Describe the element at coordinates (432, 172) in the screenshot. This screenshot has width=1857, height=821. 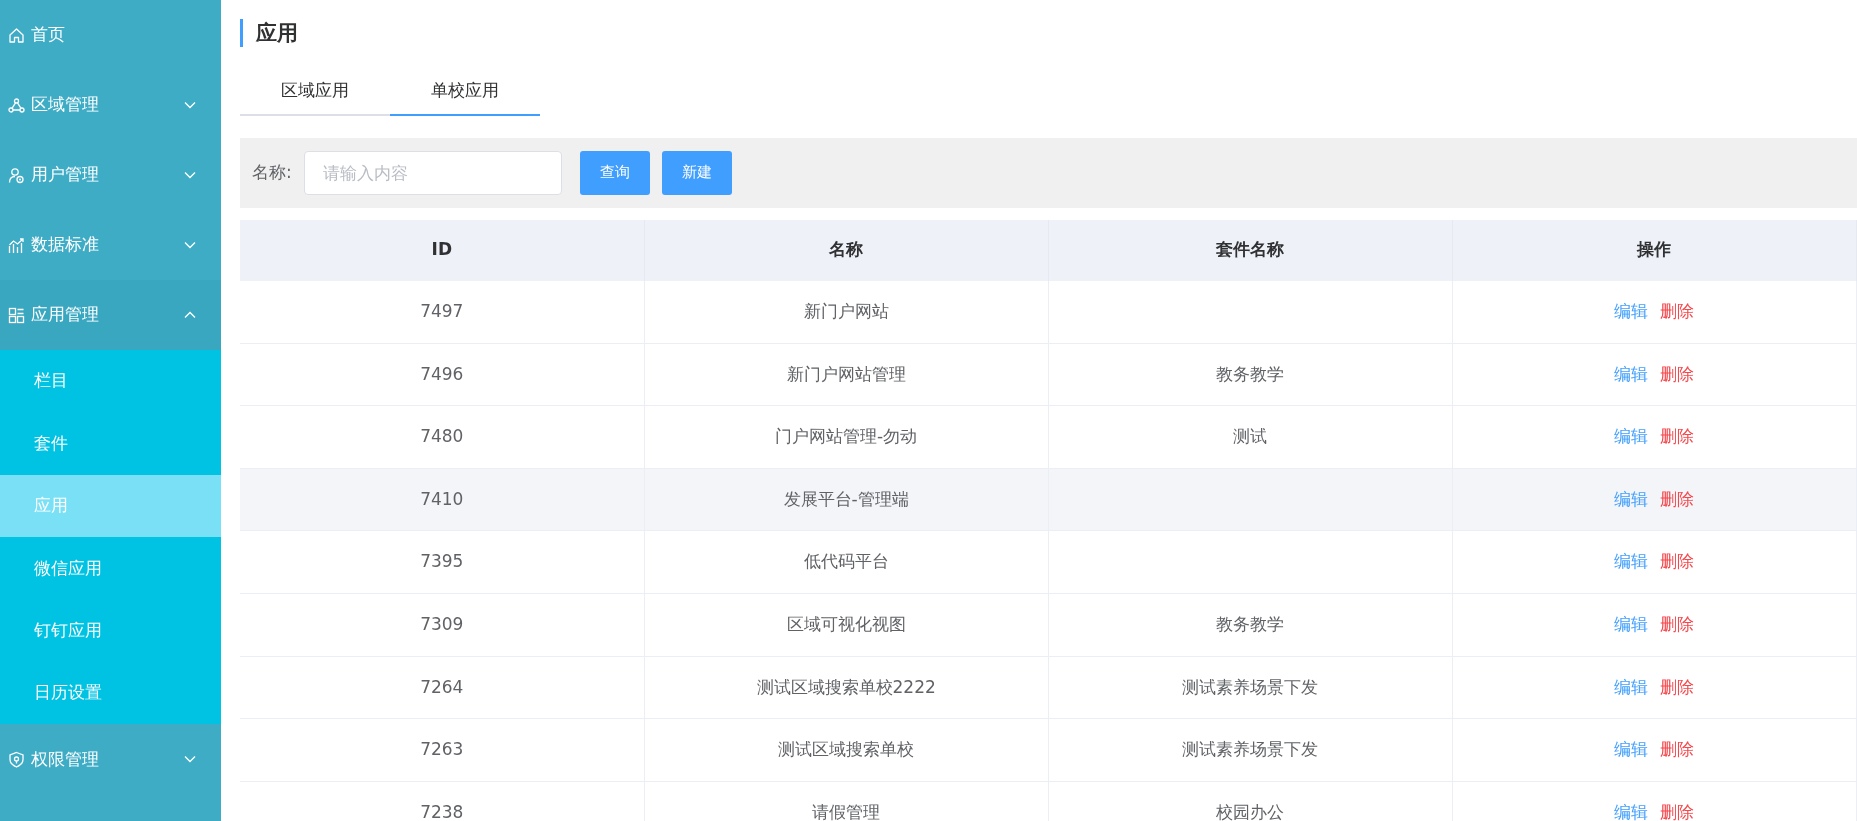
I see `search-field: 请输入内容` at that location.